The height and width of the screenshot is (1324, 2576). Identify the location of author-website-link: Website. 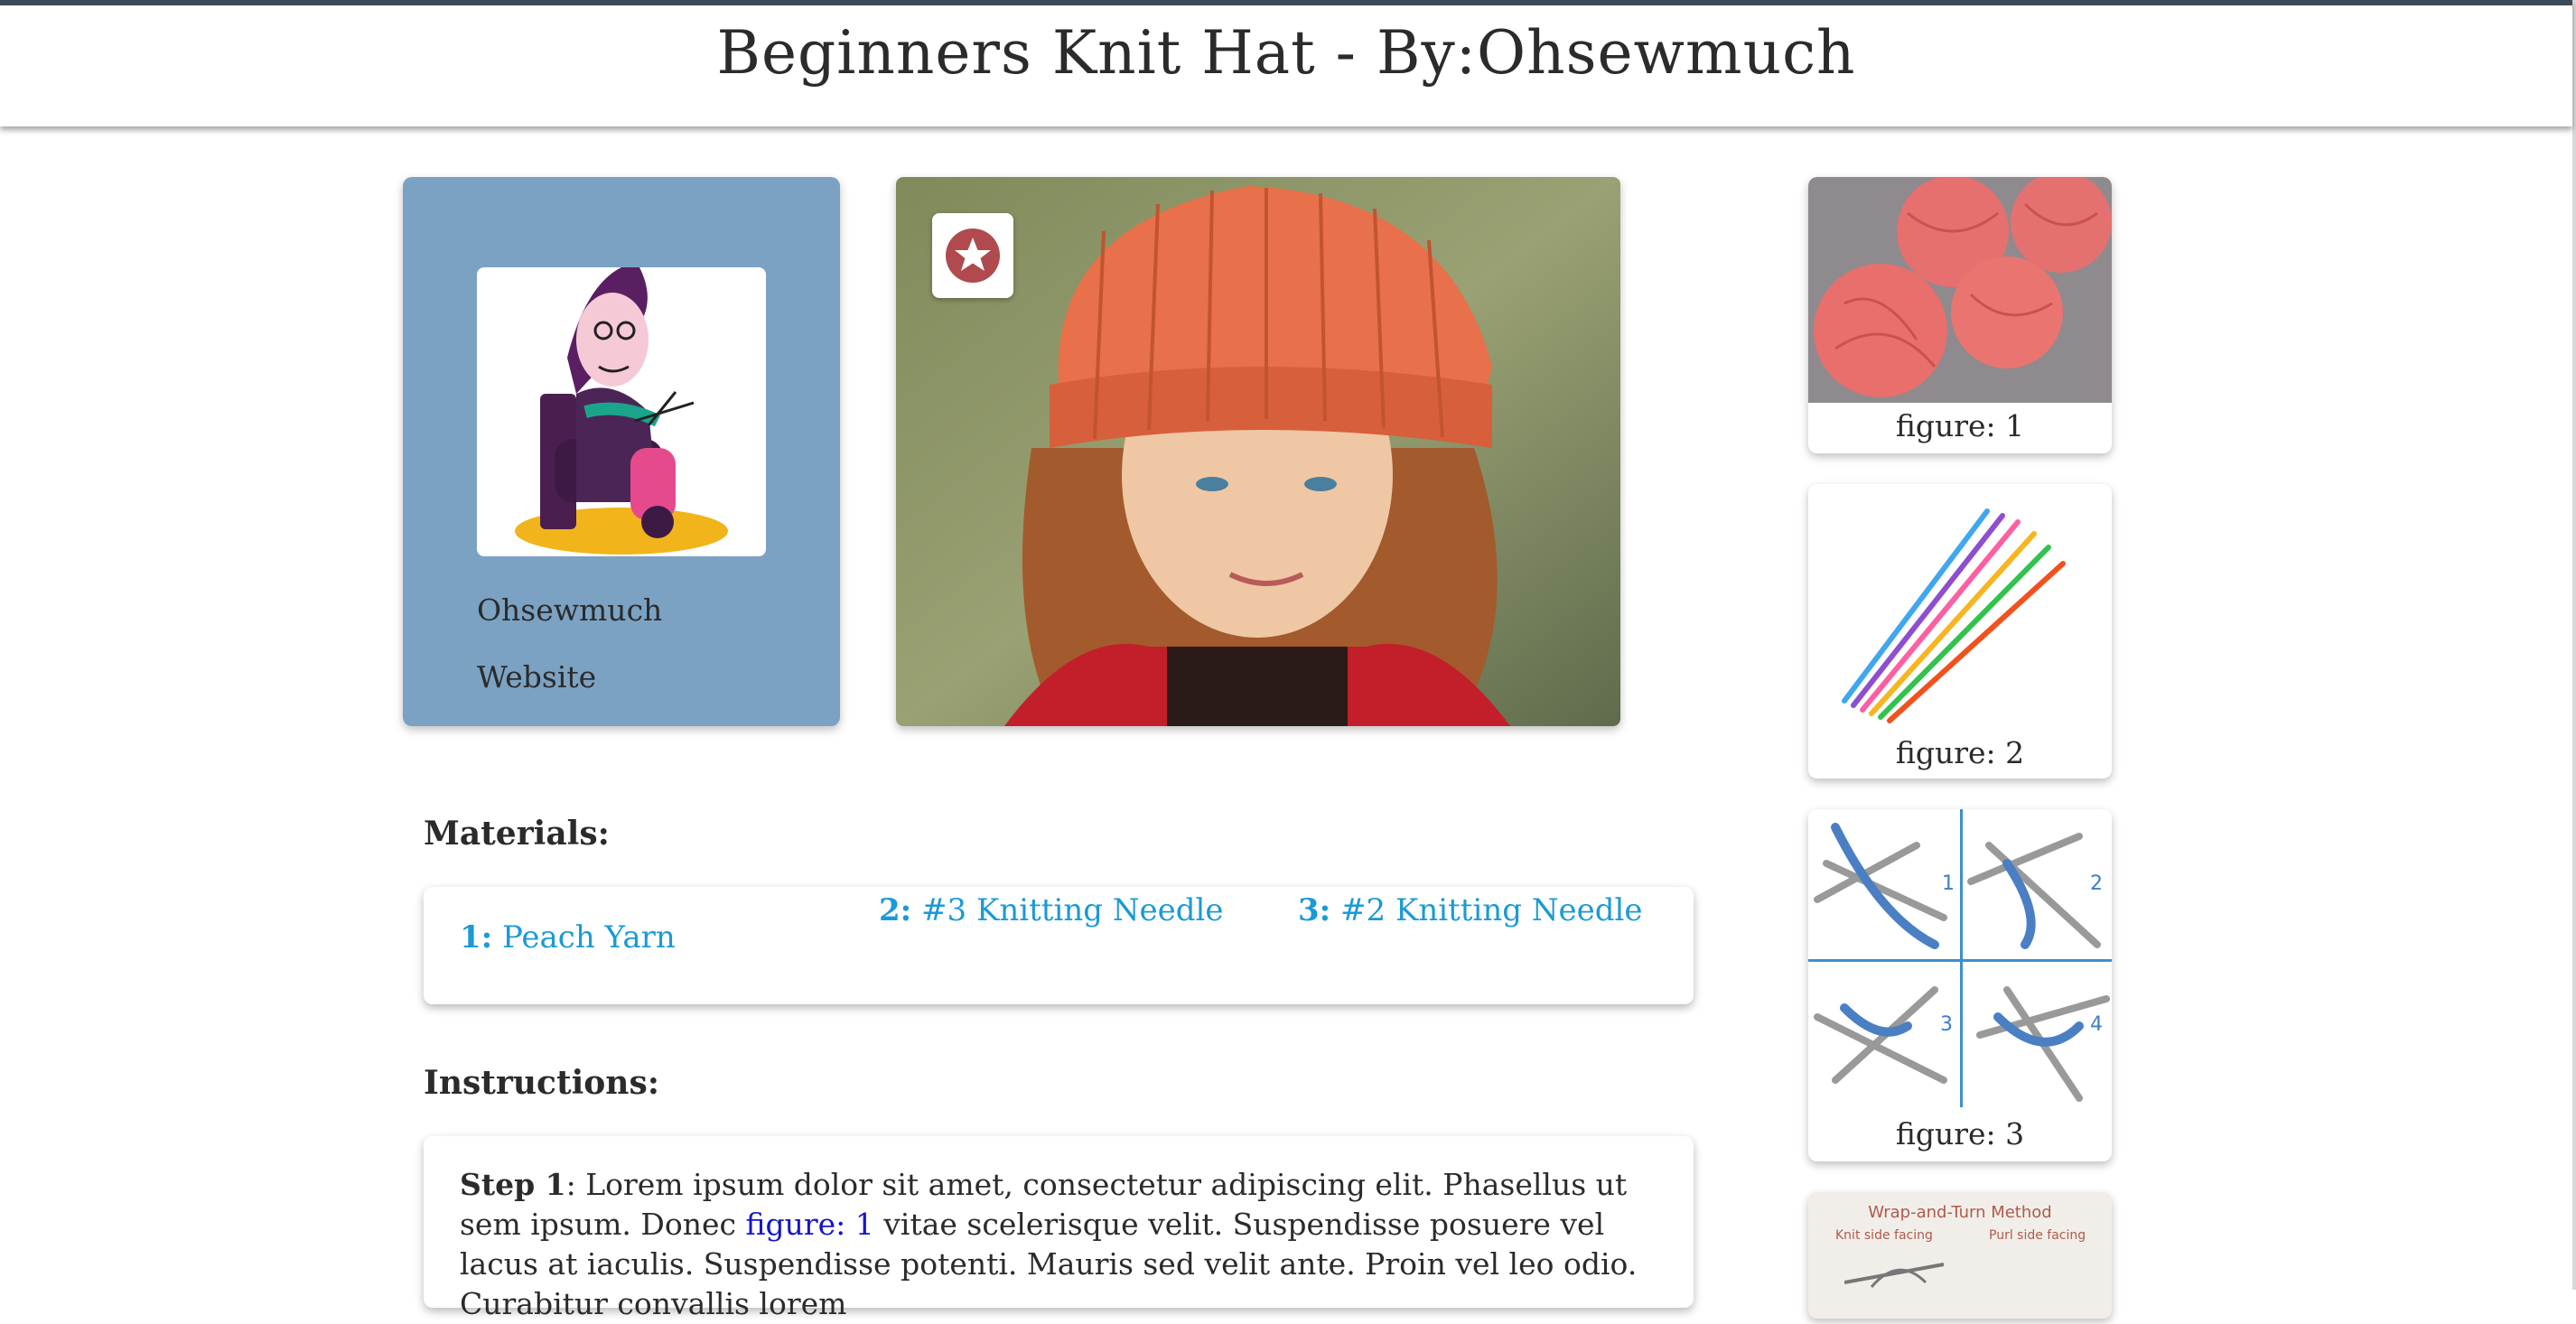
(536, 677).